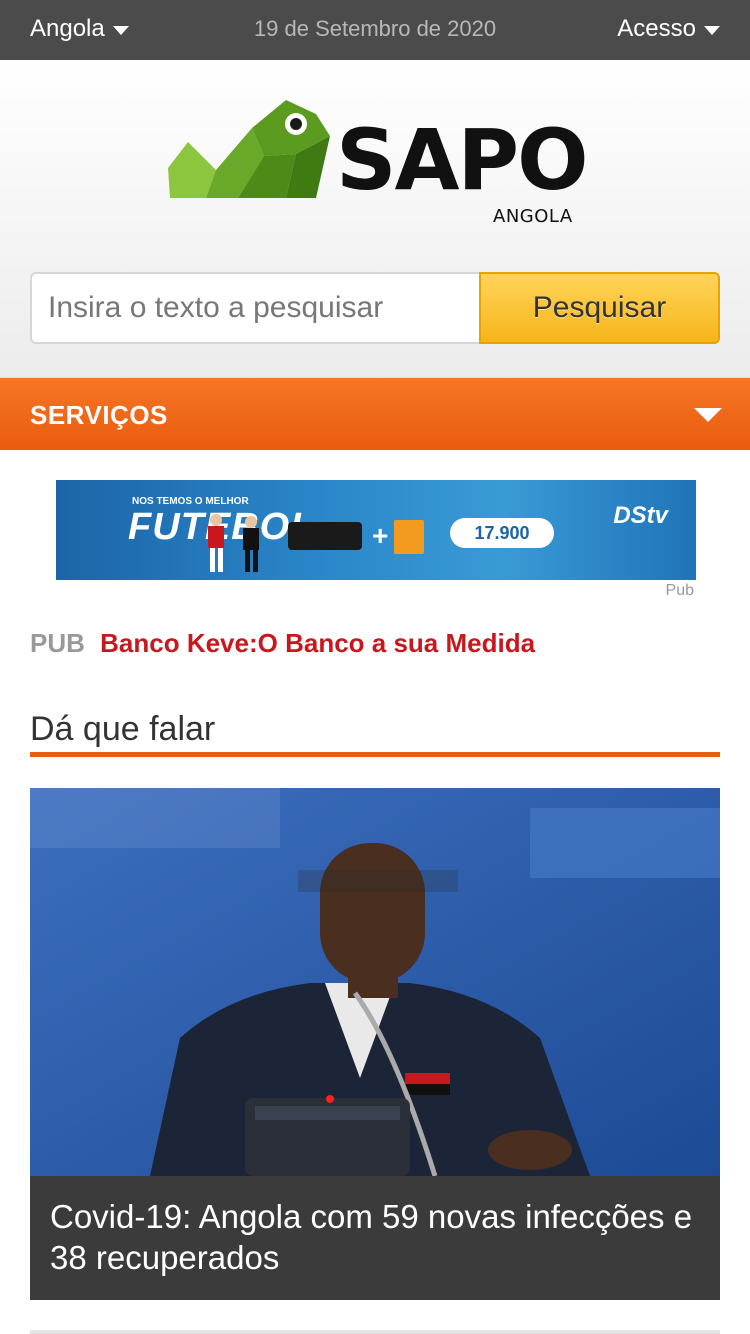 Image resolution: width=750 pixels, height=1334 pixels. What do you see at coordinates (462, 160) in the screenshot?
I see `logo-wordmark: SAPO` at bounding box center [462, 160].